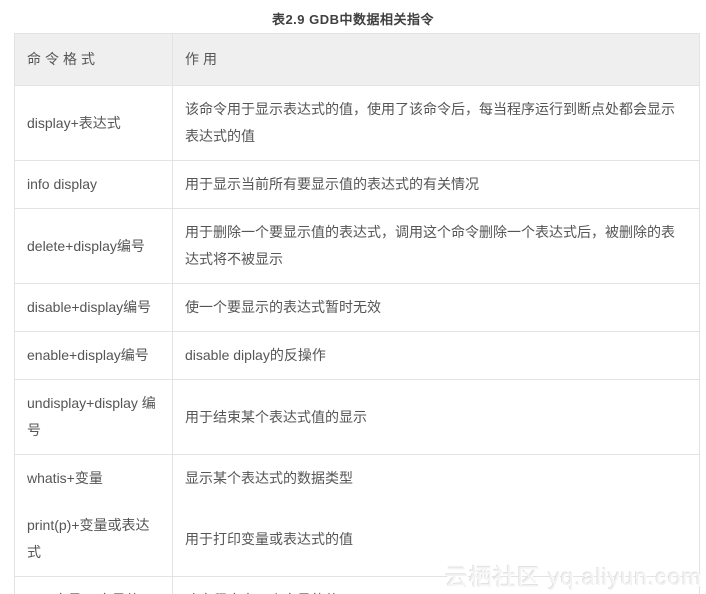 This screenshot has height=594, width=706. I want to click on command-format-cell: undisplay+display 编号, so click(93, 417).